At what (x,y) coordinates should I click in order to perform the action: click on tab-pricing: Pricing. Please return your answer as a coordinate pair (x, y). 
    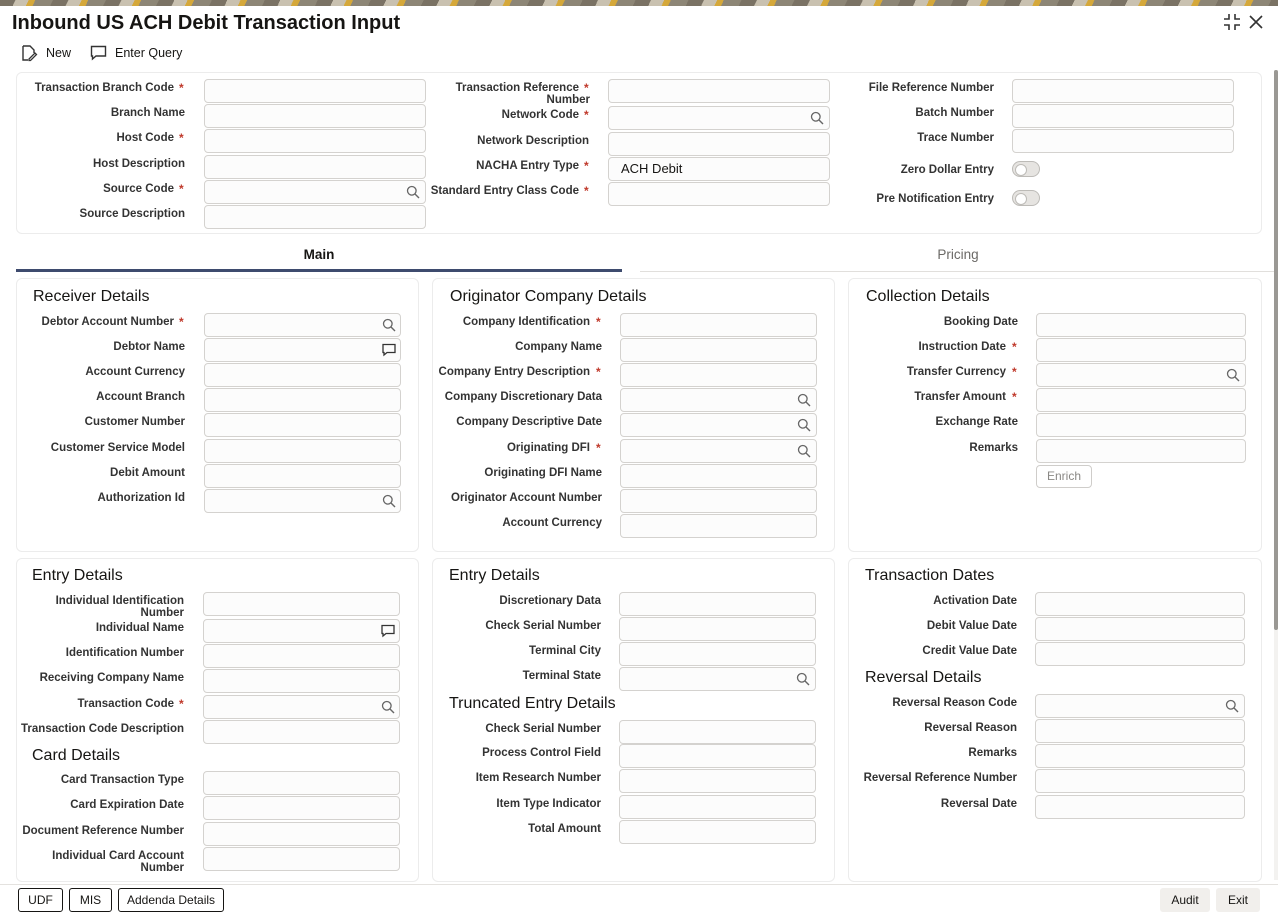
    Looking at the image, I should click on (958, 259).